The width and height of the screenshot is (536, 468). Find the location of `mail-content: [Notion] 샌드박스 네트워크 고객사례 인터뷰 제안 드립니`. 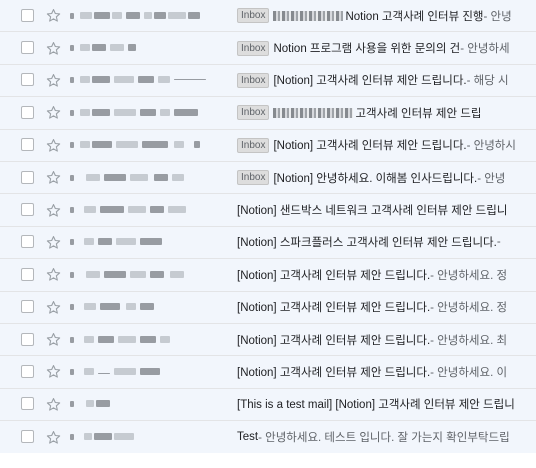

mail-content: [Notion] 샌드박스 네트워크 고객사례 인터뷰 제안 드립니 is located at coordinates (372, 209).